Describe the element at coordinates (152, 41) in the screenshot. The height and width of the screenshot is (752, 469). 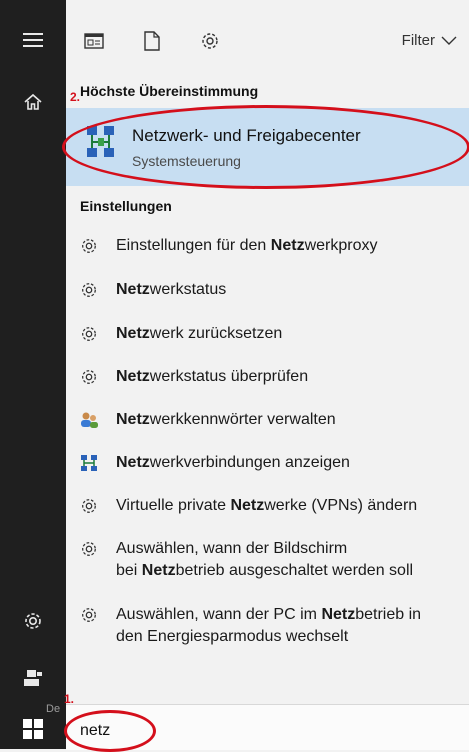
I see `document-icon` at that location.